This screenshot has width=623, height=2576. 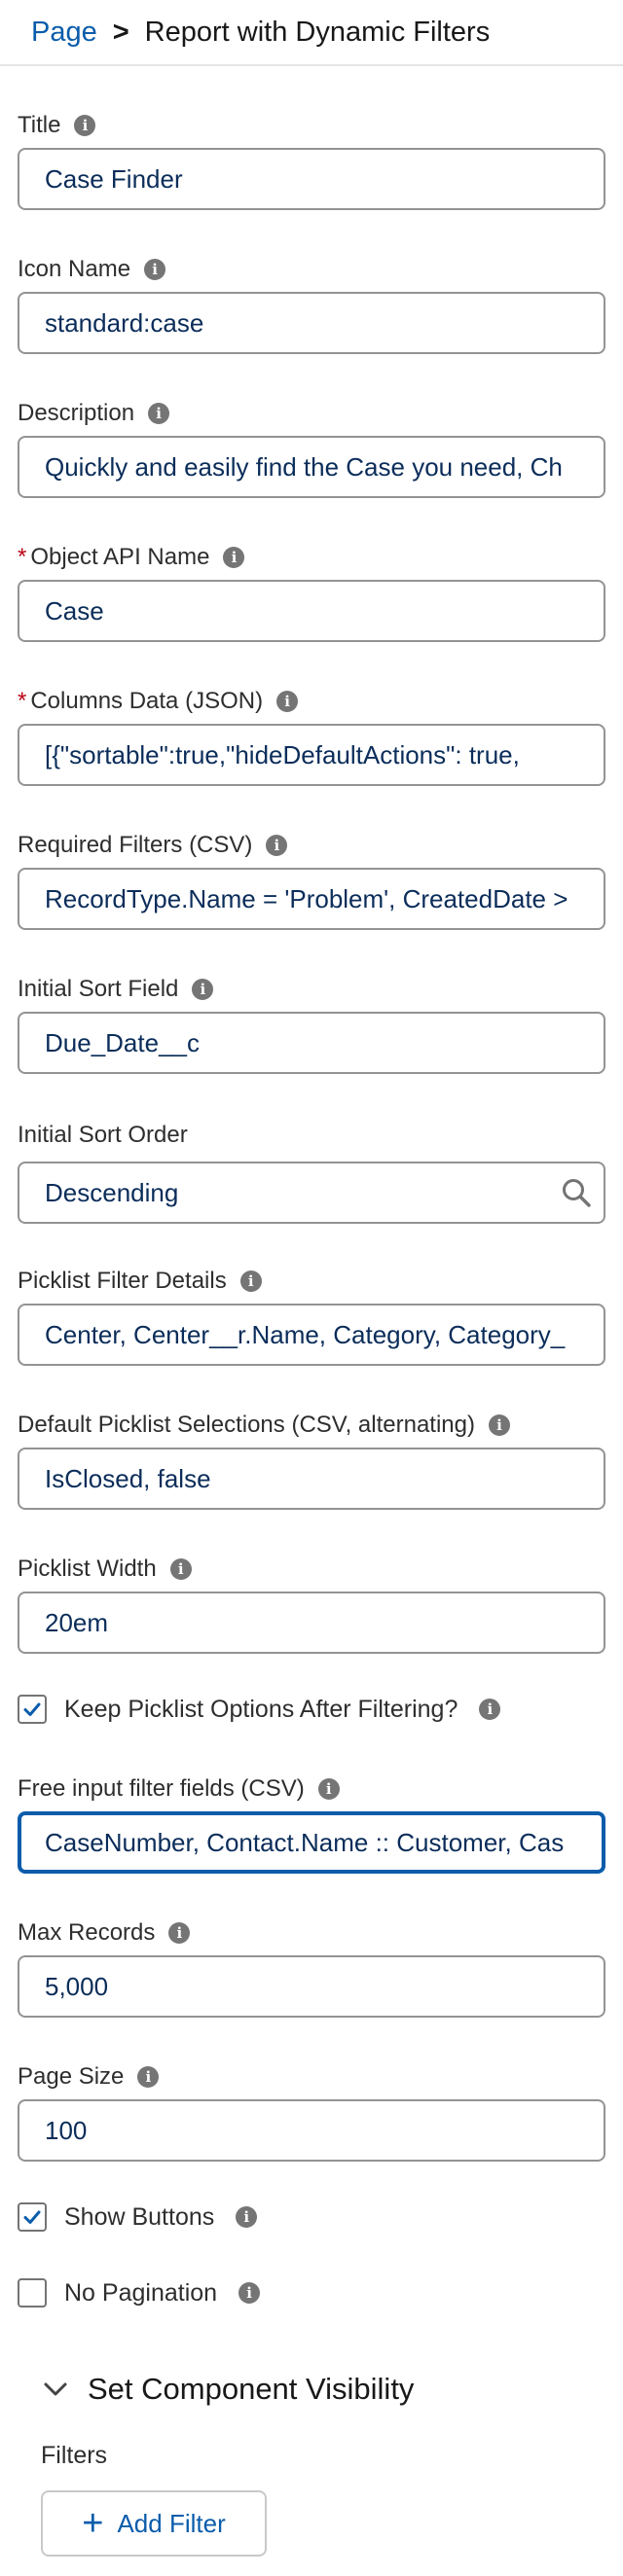 What do you see at coordinates (311, 611) in the screenshot?
I see `object-api-name-input` at bounding box center [311, 611].